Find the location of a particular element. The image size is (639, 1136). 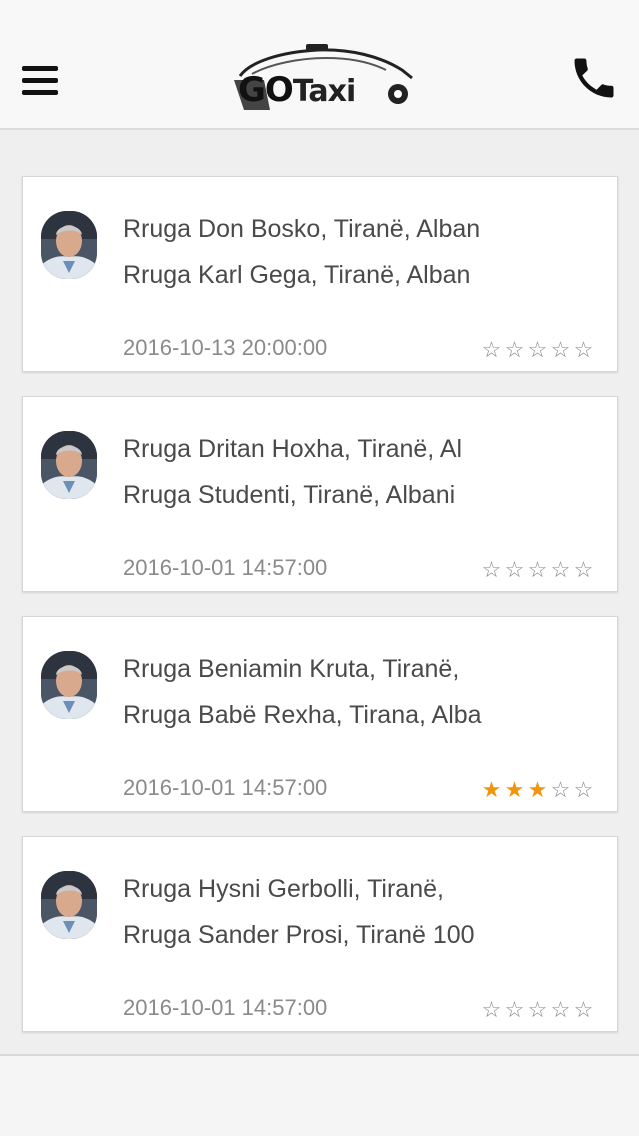

rating-stars: ★ ★ ★ ☆ ☆ is located at coordinates (537, 790).